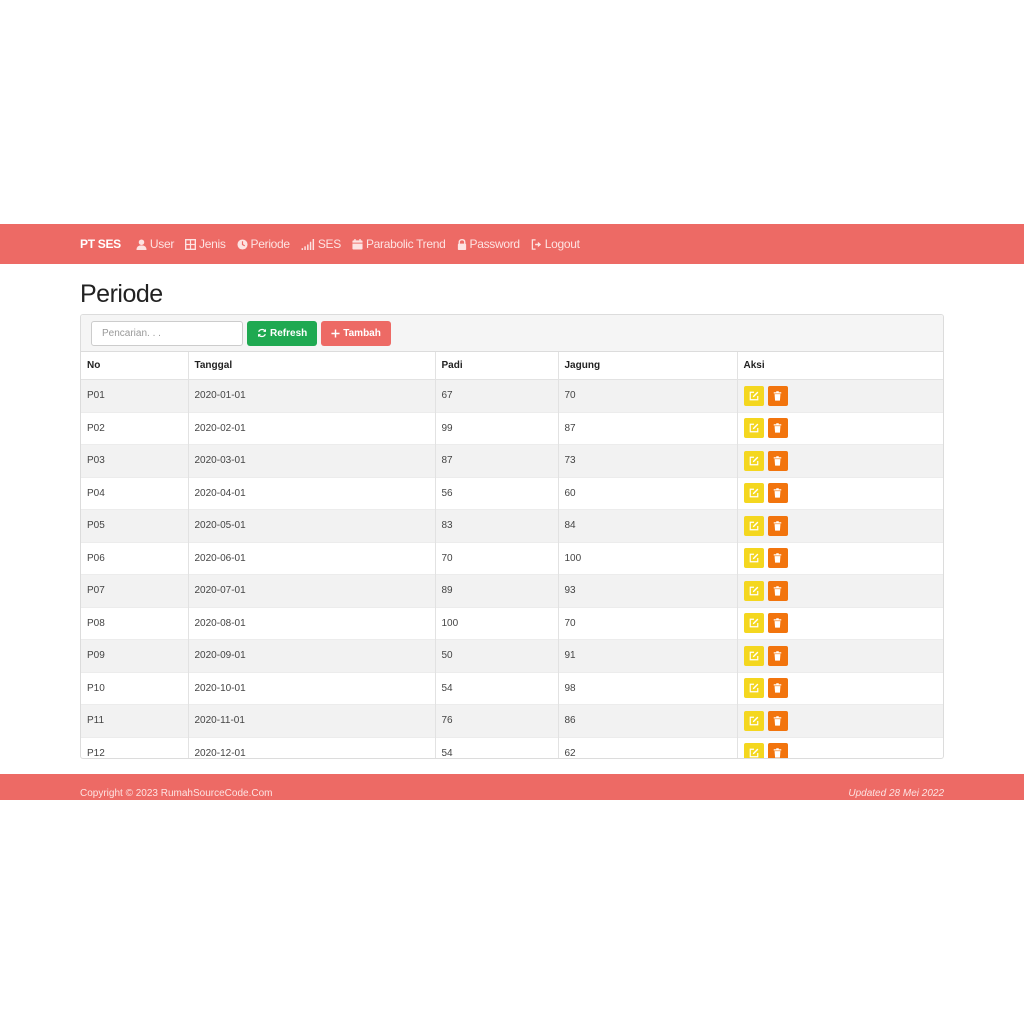 The width and height of the screenshot is (1024, 1024). Describe the element at coordinates (312, 720) in the screenshot. I see `cell-tanggal: 2020-11-01` at that location.